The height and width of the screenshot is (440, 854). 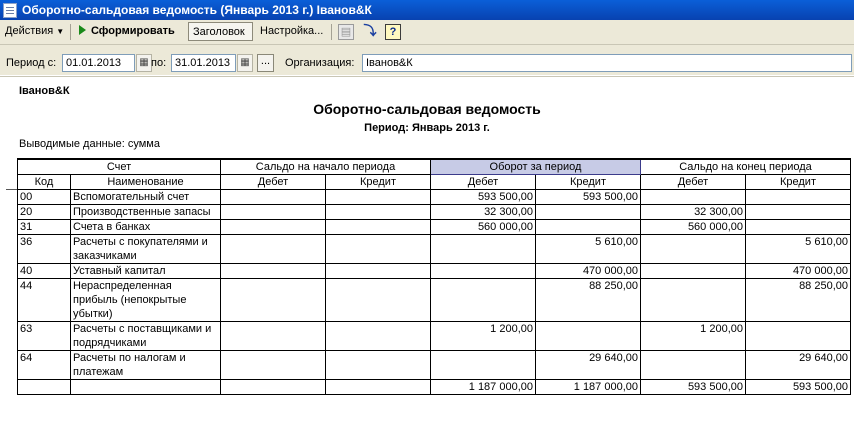 What do you see at coordinates (203, 63) in the screenshot?
I see `period-to-field: 31.01.2013` at bounding box center [203, 63].